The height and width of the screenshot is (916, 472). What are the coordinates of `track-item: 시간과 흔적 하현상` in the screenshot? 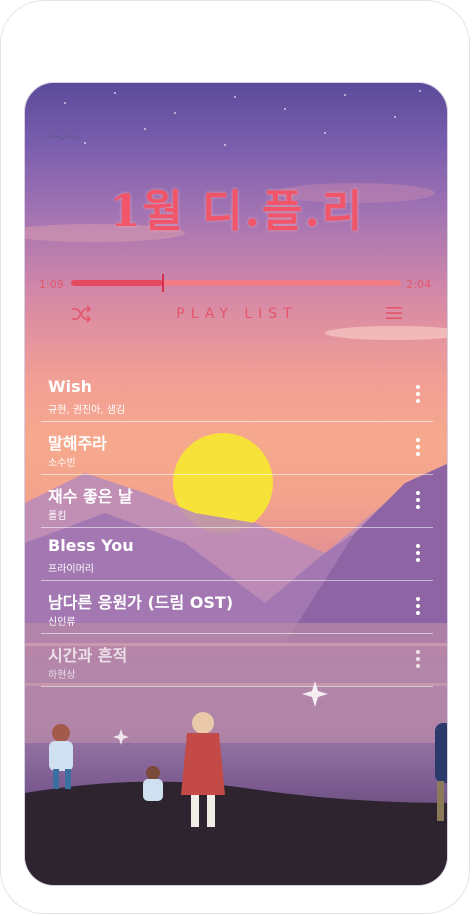 It's located at (237, 660).